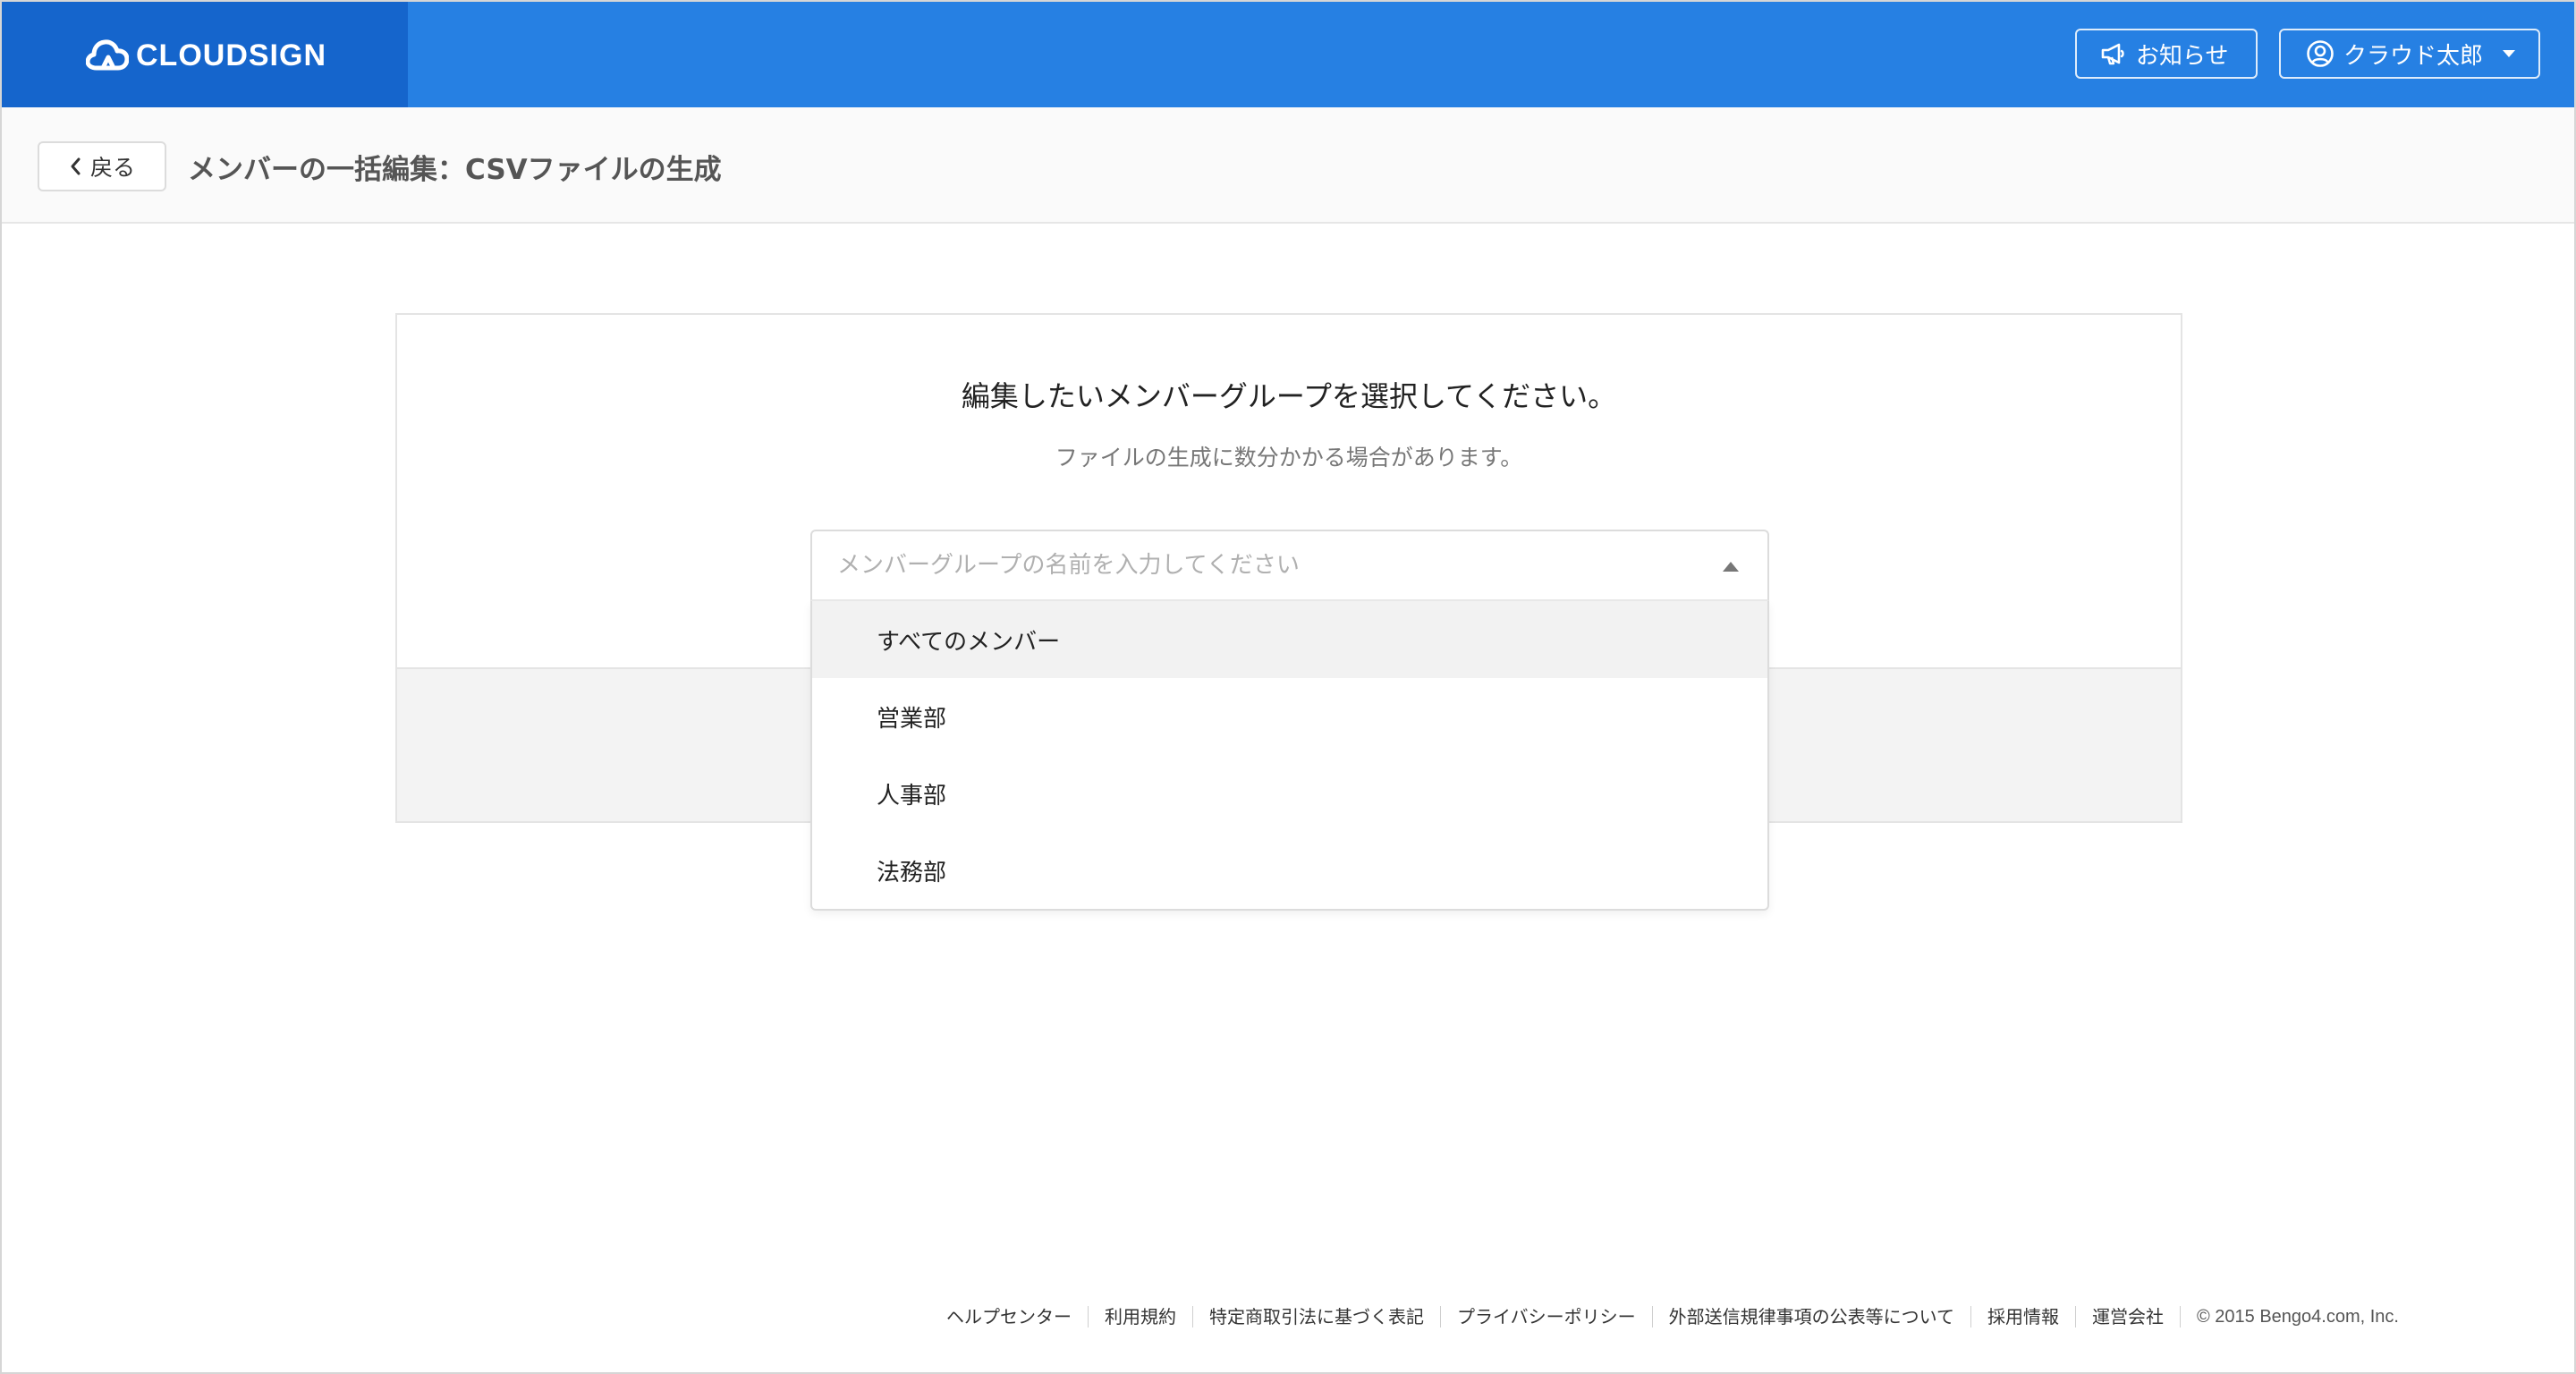  Describe the element at coordinates (107, 55) in the screenshot. I see `cloud-logo-icon` at that location.